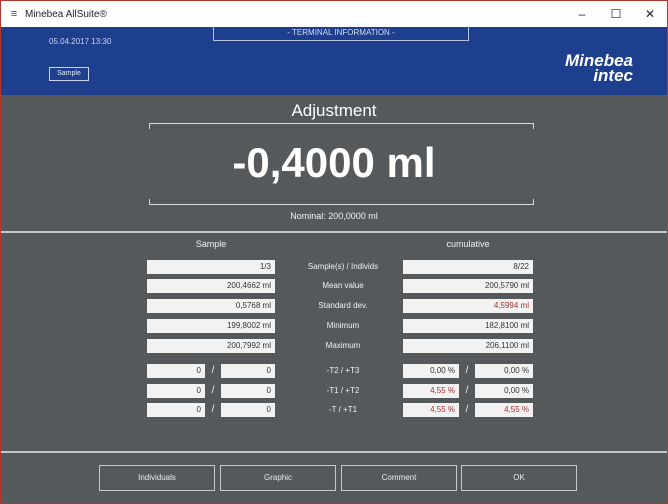 Image resolution: width=668 pixels, height=504 pixels. I want to click on sample-stddev-field: 0,5768 ml, so click(211, 306).